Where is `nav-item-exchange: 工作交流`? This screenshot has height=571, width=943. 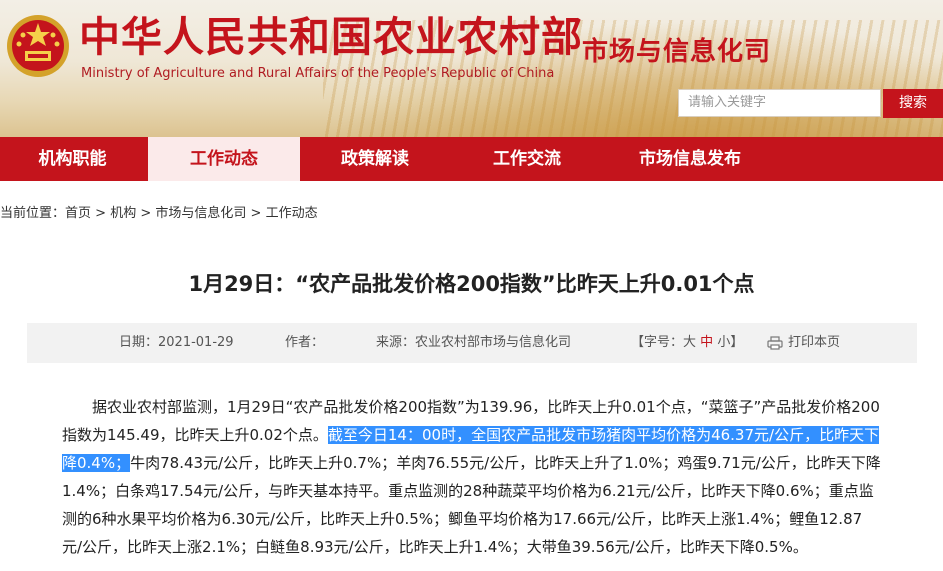 nav-item-exchange: 工作交流 is located at coordinates (527, 159).